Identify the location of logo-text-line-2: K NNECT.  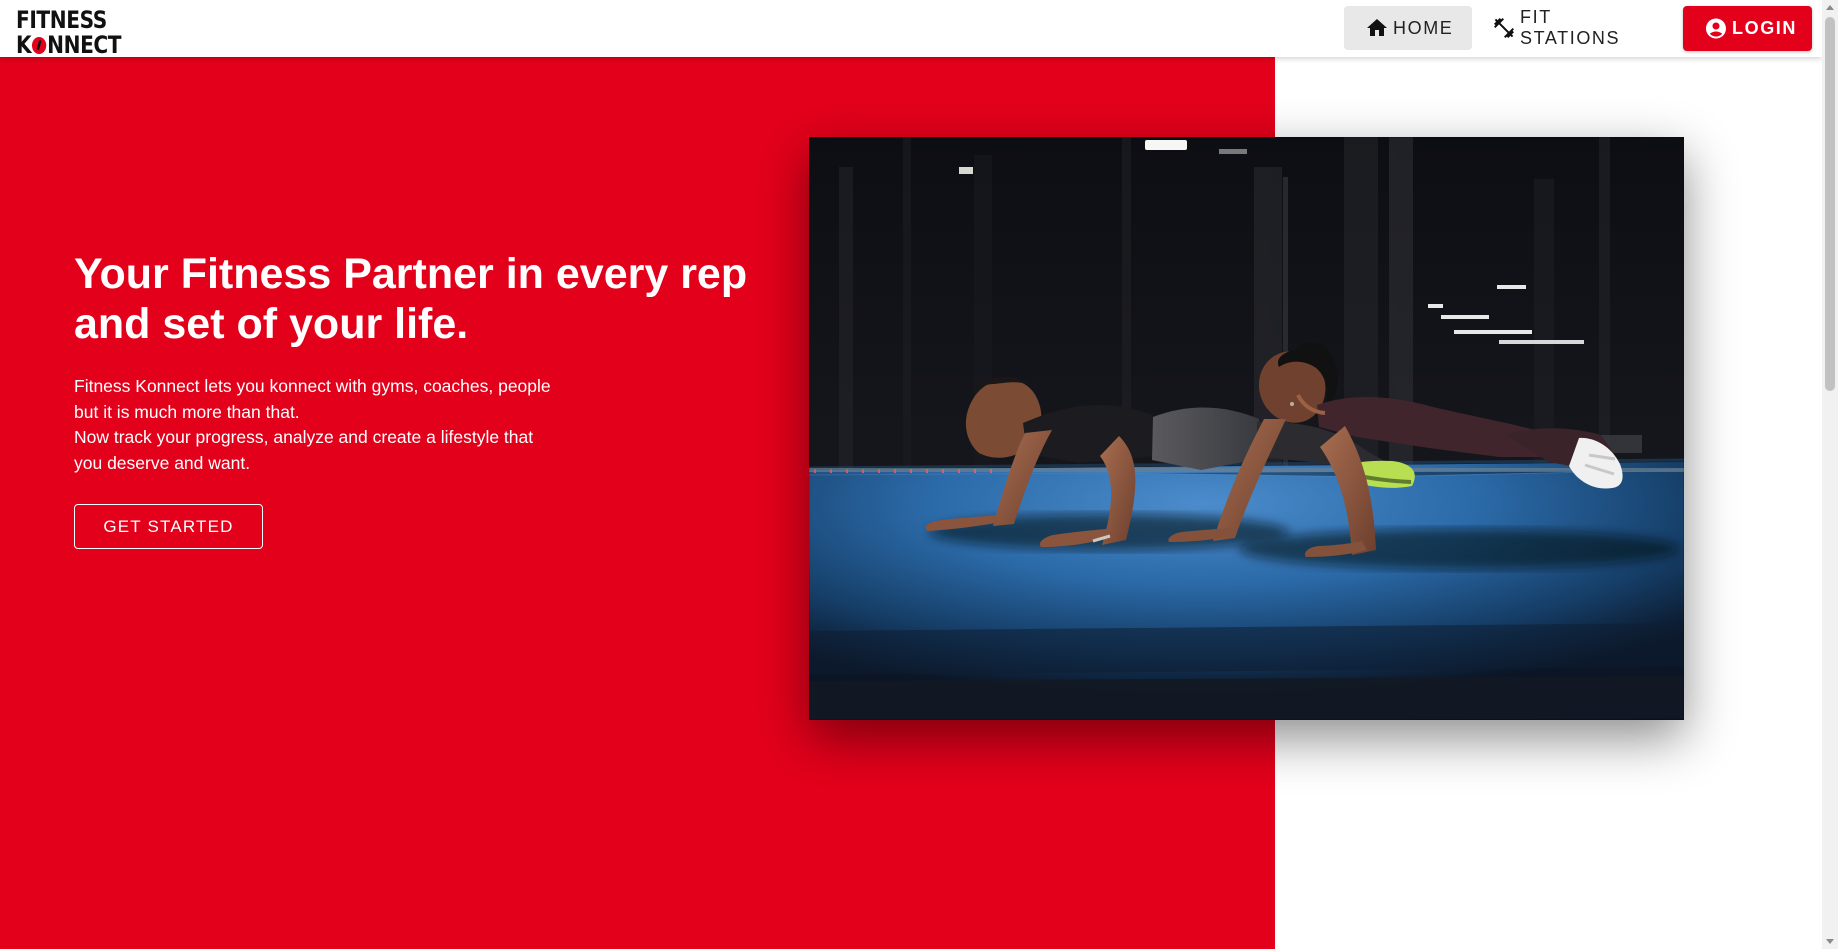
(69, 45).